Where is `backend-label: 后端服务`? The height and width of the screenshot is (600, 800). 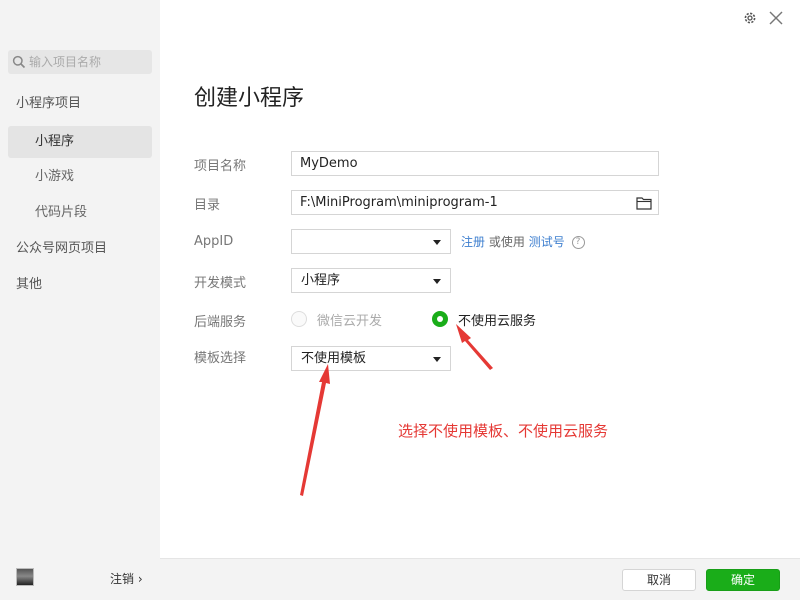 backend-label: 后端服务 is located at coordinates (220, 322).